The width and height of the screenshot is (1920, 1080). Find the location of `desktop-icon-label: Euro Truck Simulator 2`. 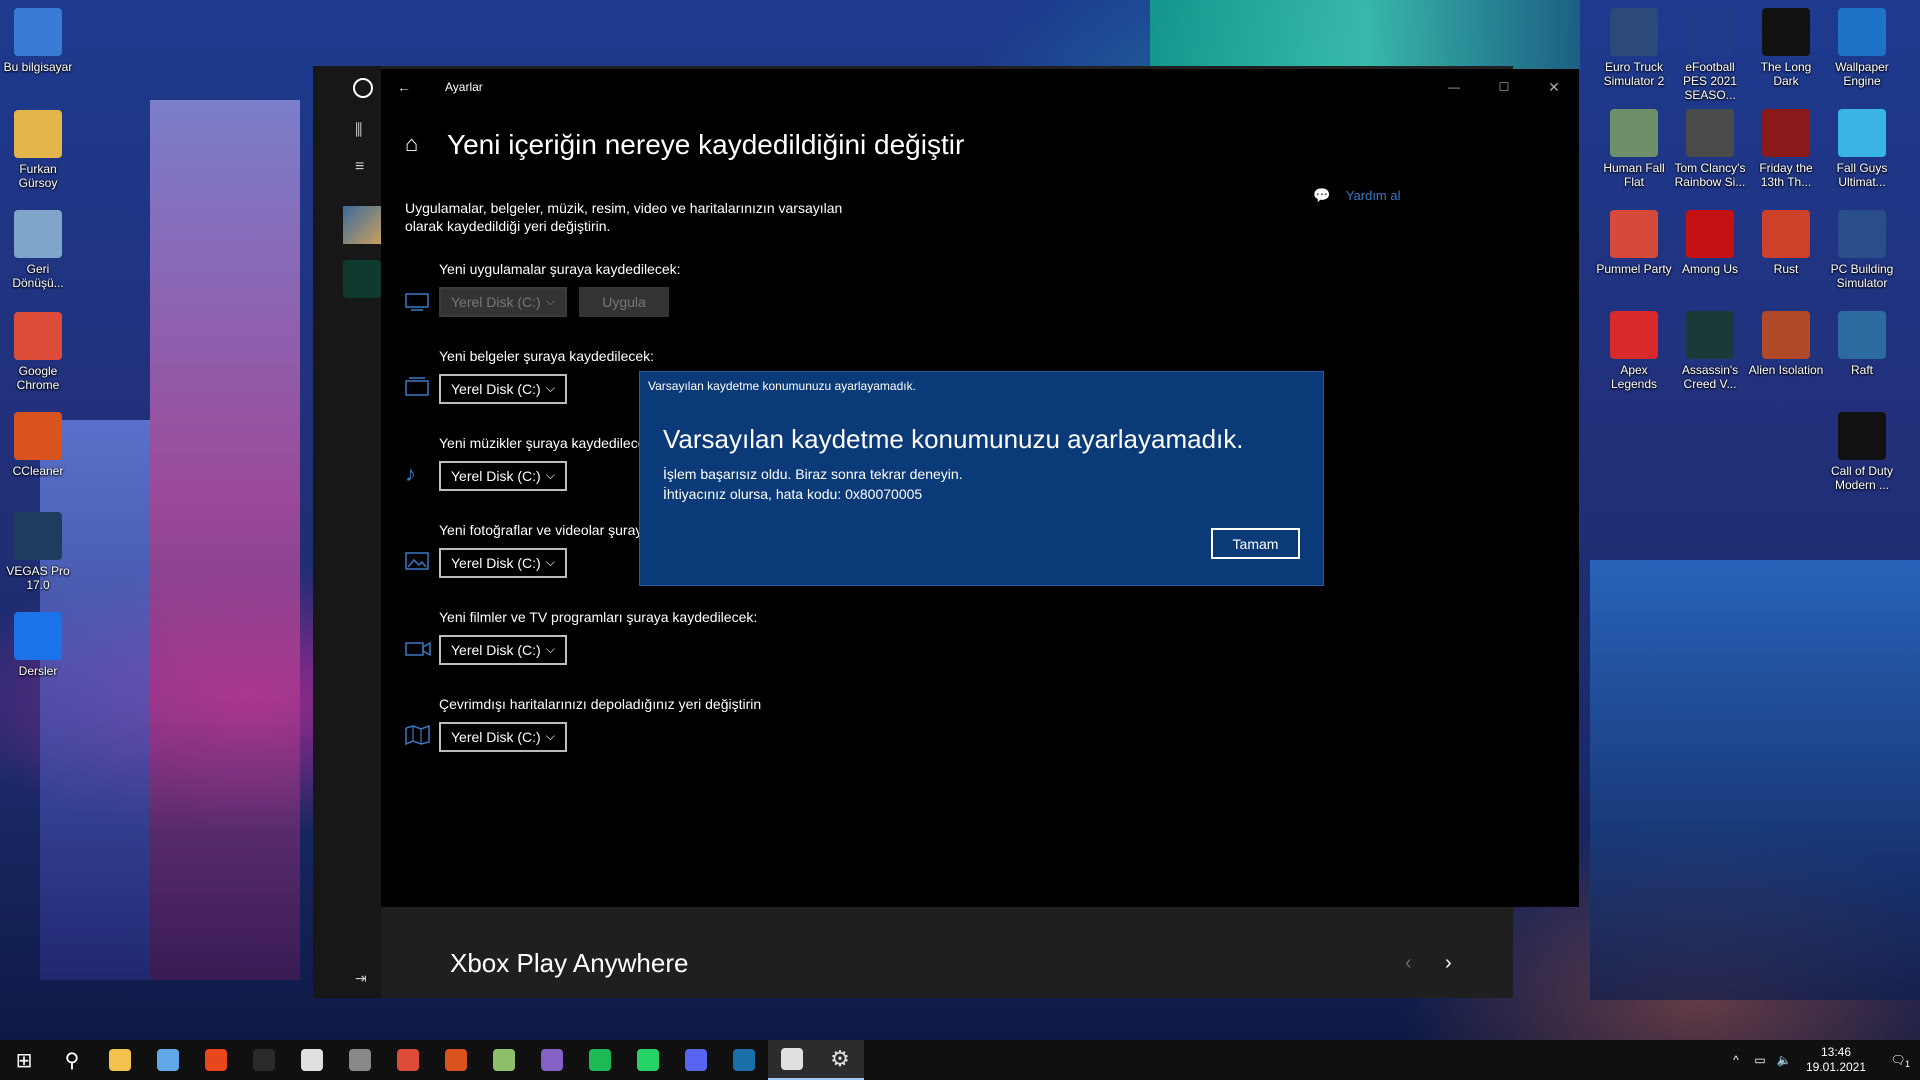

desktop-icon-label: Euro Truck Simulator 2 is located at coordinates (1634, 74).